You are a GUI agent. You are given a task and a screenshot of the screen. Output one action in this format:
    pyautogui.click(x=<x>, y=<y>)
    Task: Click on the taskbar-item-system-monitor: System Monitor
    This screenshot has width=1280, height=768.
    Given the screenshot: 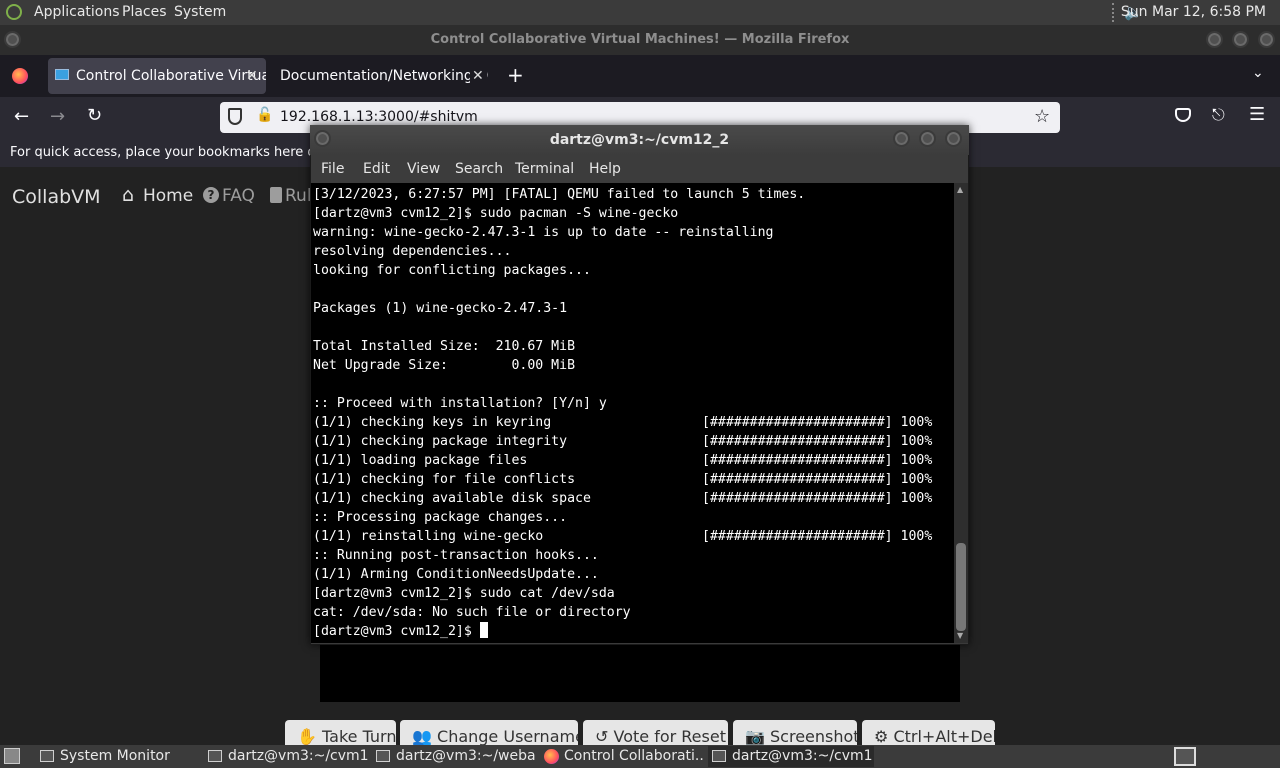 What is the action you would take?
    pyautogui.click(x=118, y=756)
    